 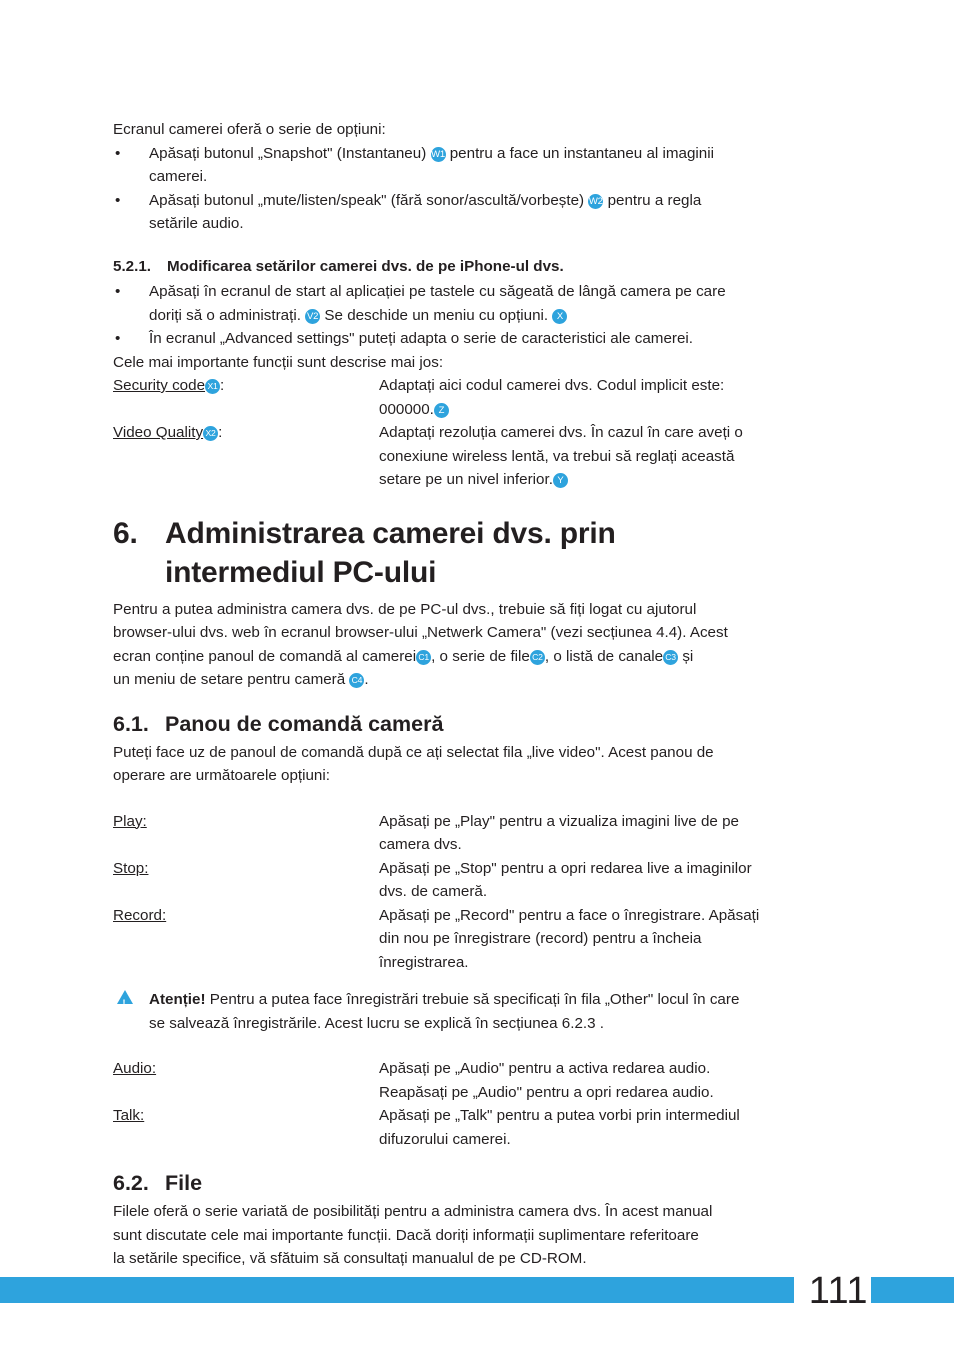 I want to click on definition-term: Video Quality X2:, so click(x=246, y=456).